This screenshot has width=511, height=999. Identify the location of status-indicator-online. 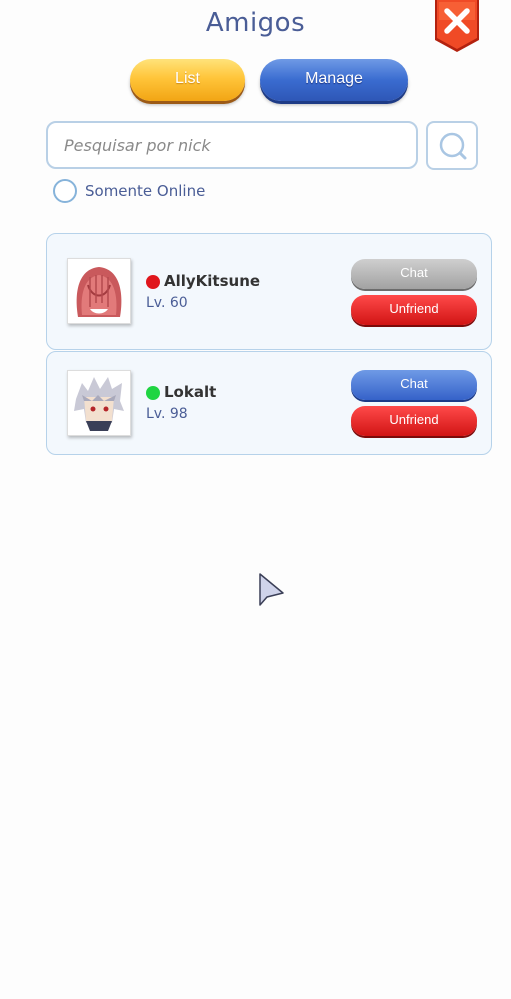
(153, 393).